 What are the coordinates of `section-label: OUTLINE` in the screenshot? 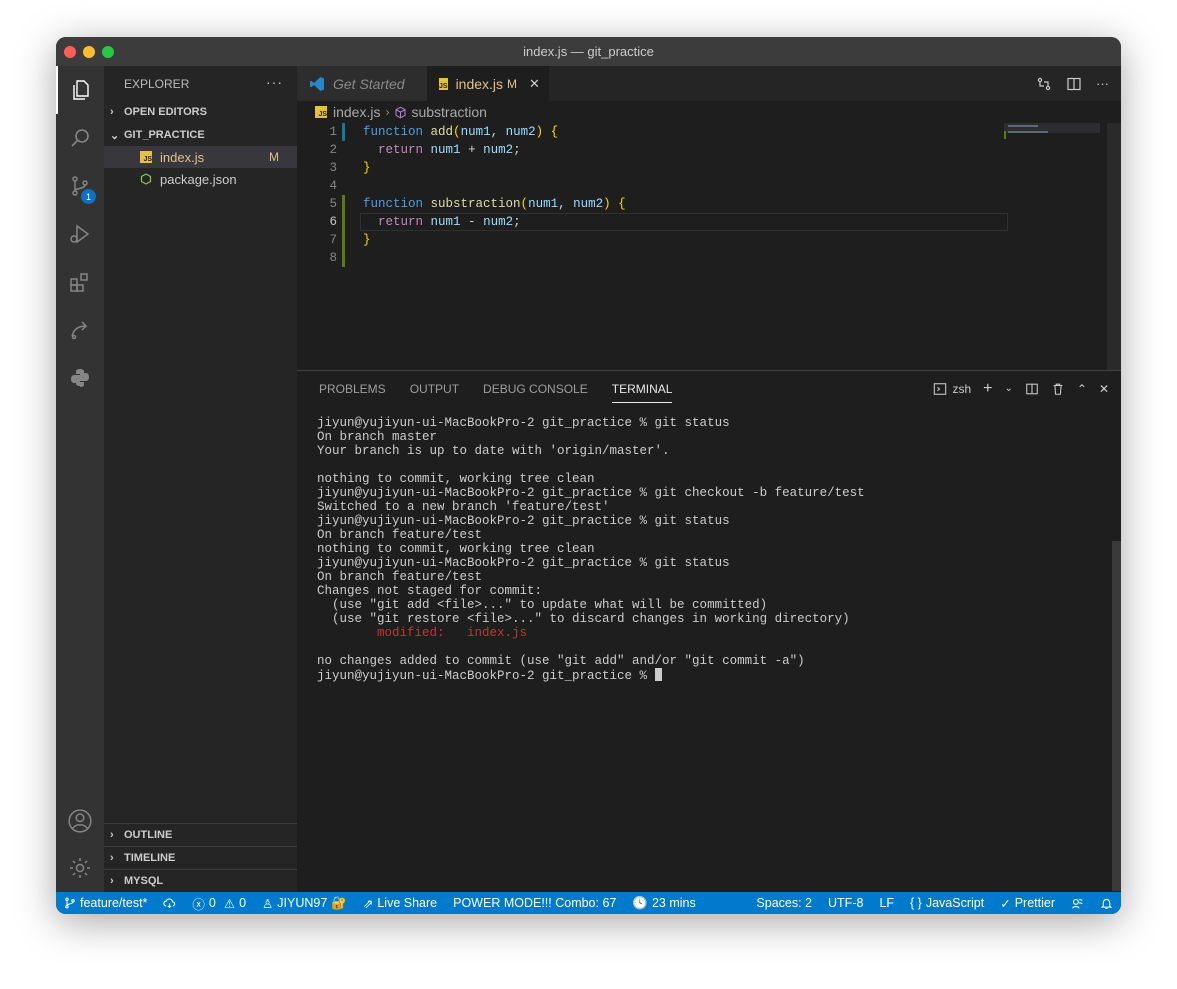 It's located at (148, 835).